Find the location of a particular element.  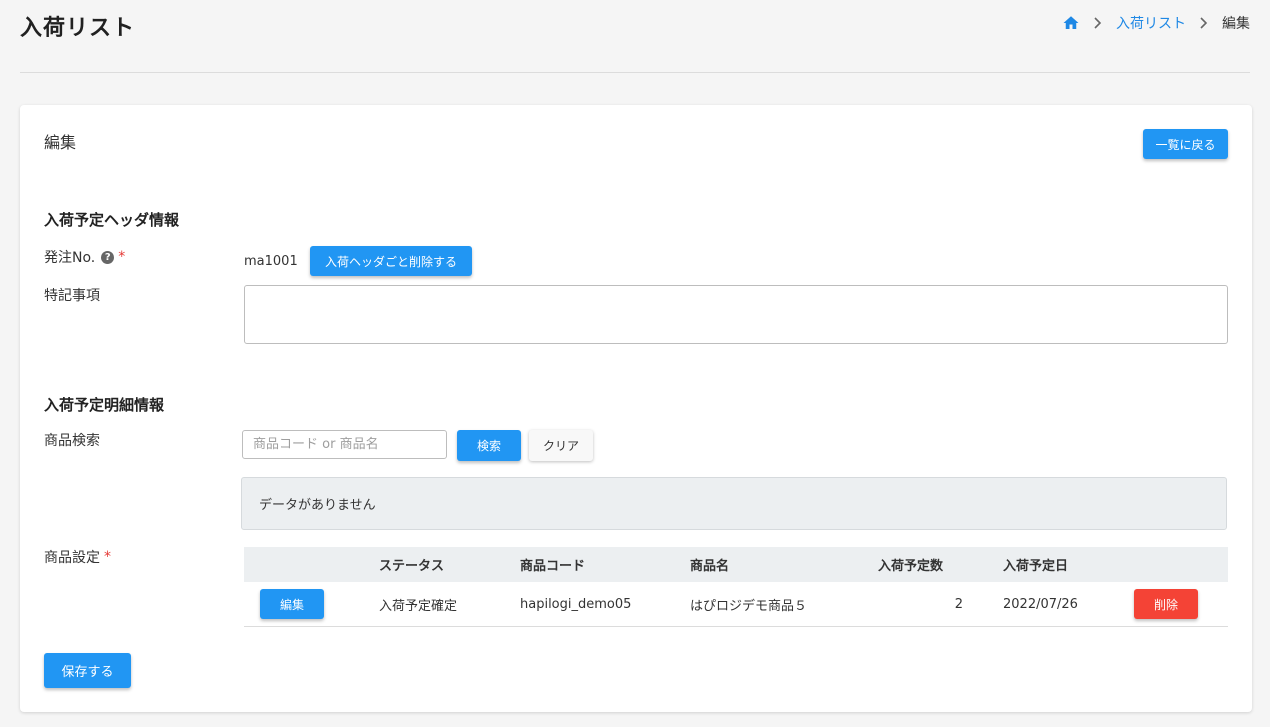

product-search-label: 商品検索 is located at coordinates (72, 441).